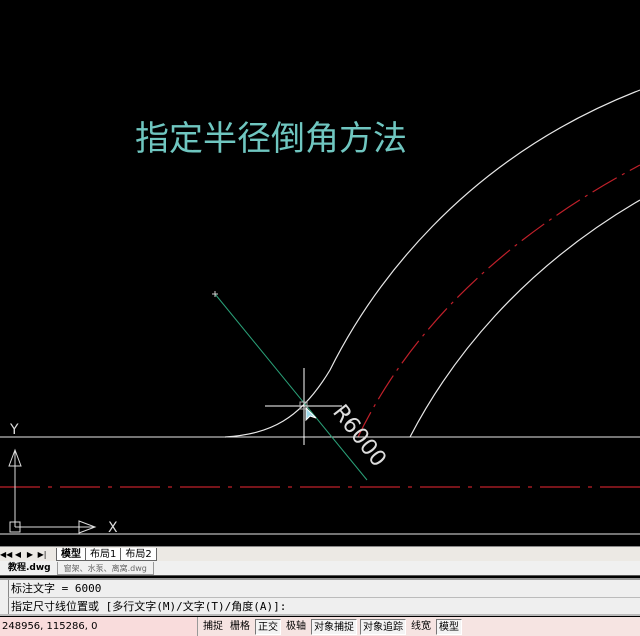 The image size is (640, 636). What do you see at coordinates (324, 605) in the screenshot?
I see `command-prompt: 指定尺寸线位置或 [多行文字(M)/文字(T)/角度(A)]:` at bounding box center [324, 605].